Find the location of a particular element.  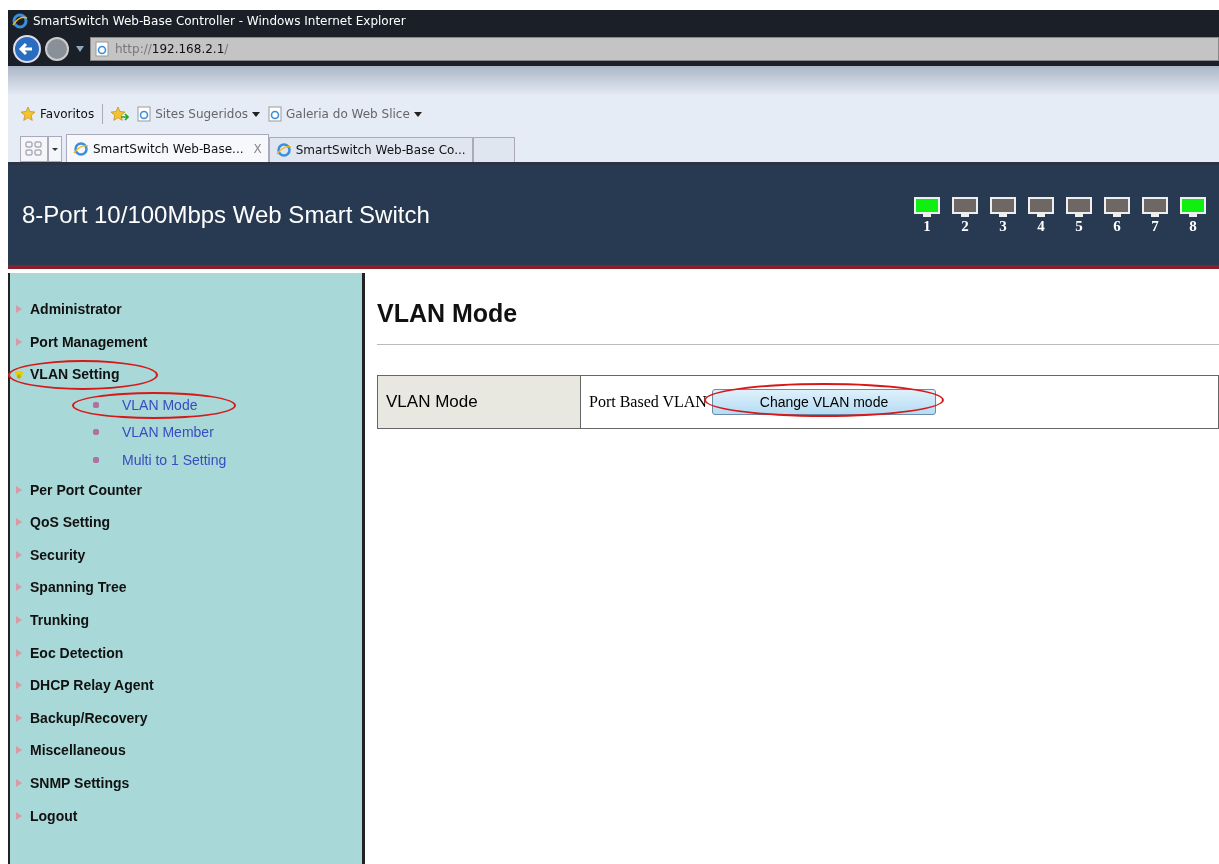

forward-button is located at coordinates (57, 49).